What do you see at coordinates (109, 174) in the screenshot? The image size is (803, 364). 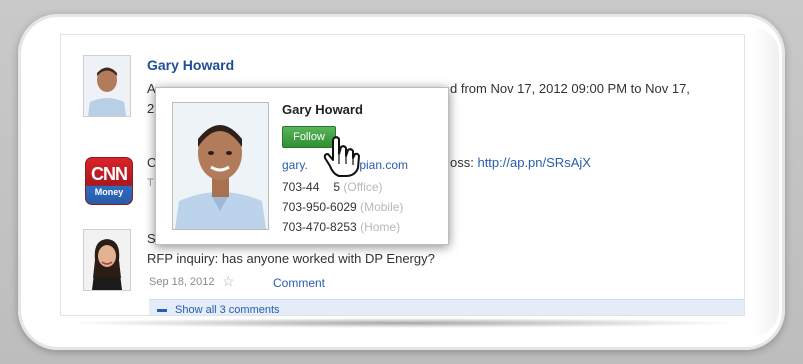 I see `cnn-logo-text: CNN` at bounding box center [109, 174].